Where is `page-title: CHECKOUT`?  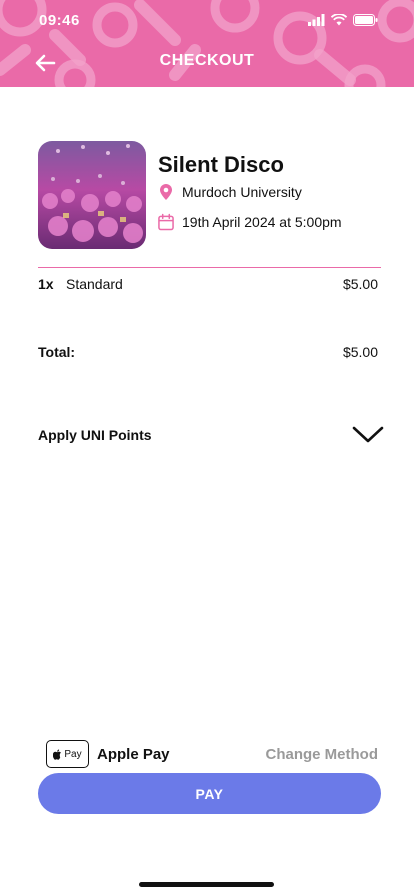 page-title: CHECKOUT is located at coordinates (207, 60).